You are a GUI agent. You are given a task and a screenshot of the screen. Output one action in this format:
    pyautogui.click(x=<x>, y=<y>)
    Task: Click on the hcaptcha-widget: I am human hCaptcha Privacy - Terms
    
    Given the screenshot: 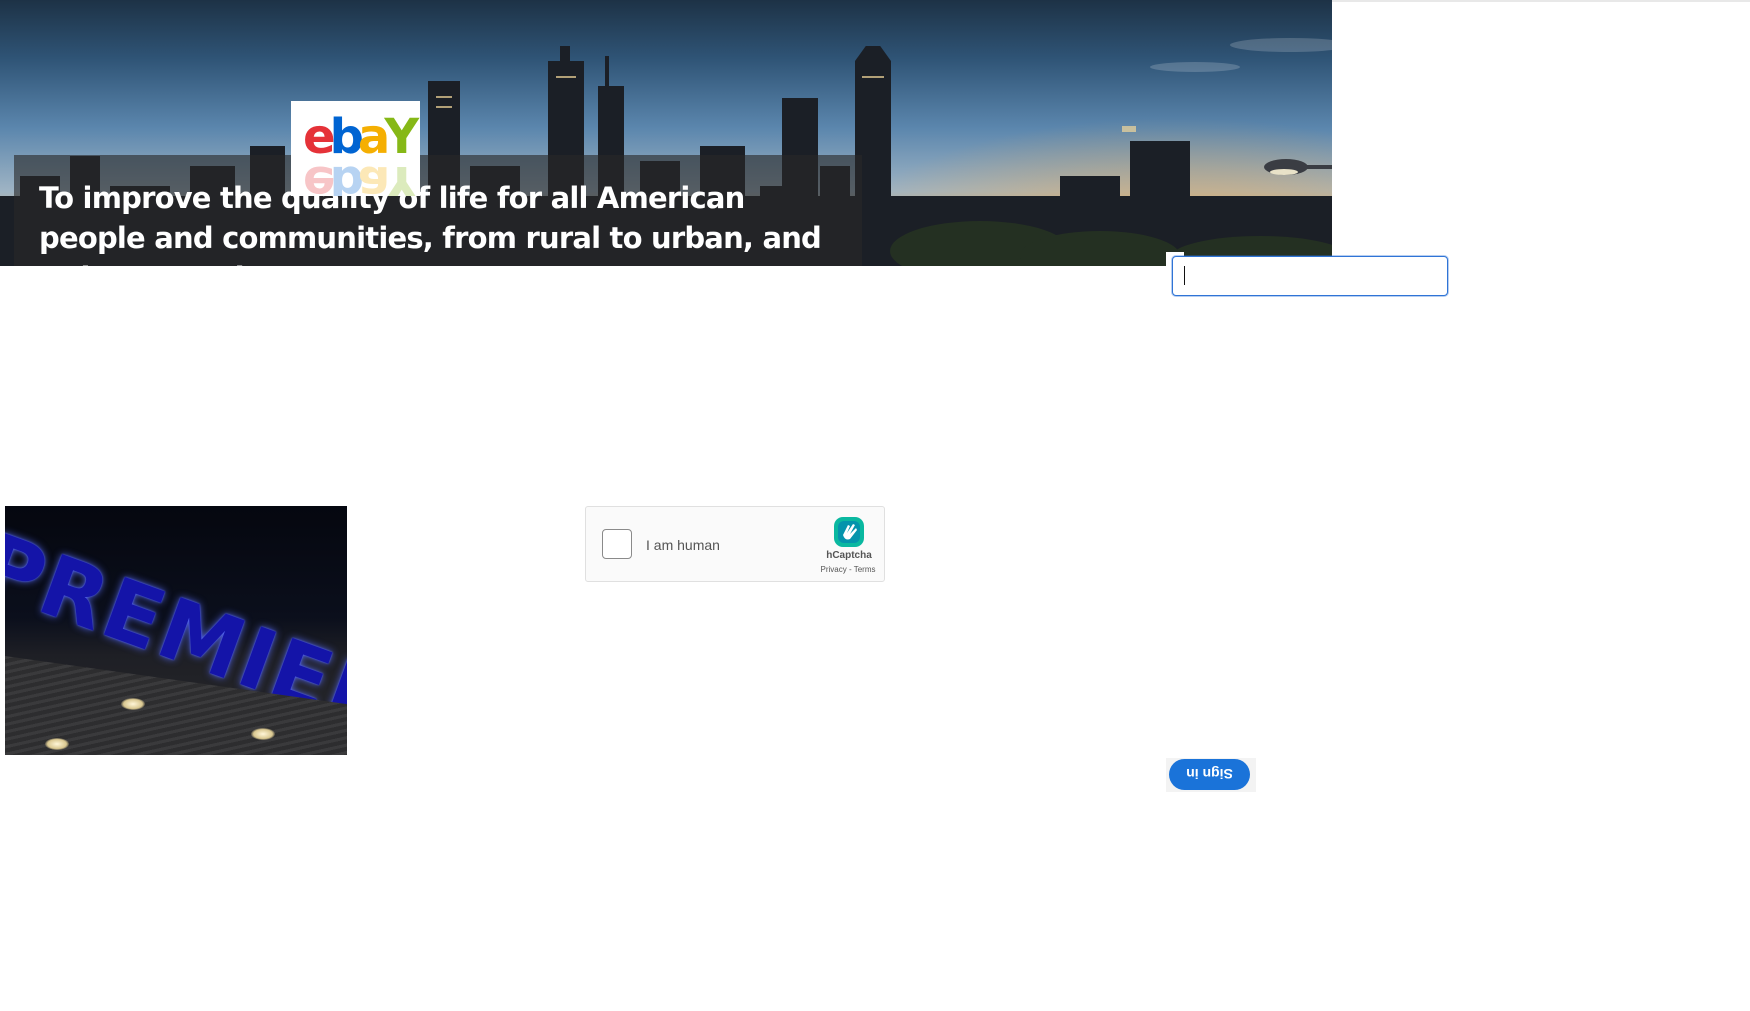 What is the action you would take?
    pyautogui.click(x=735, y=544)
    